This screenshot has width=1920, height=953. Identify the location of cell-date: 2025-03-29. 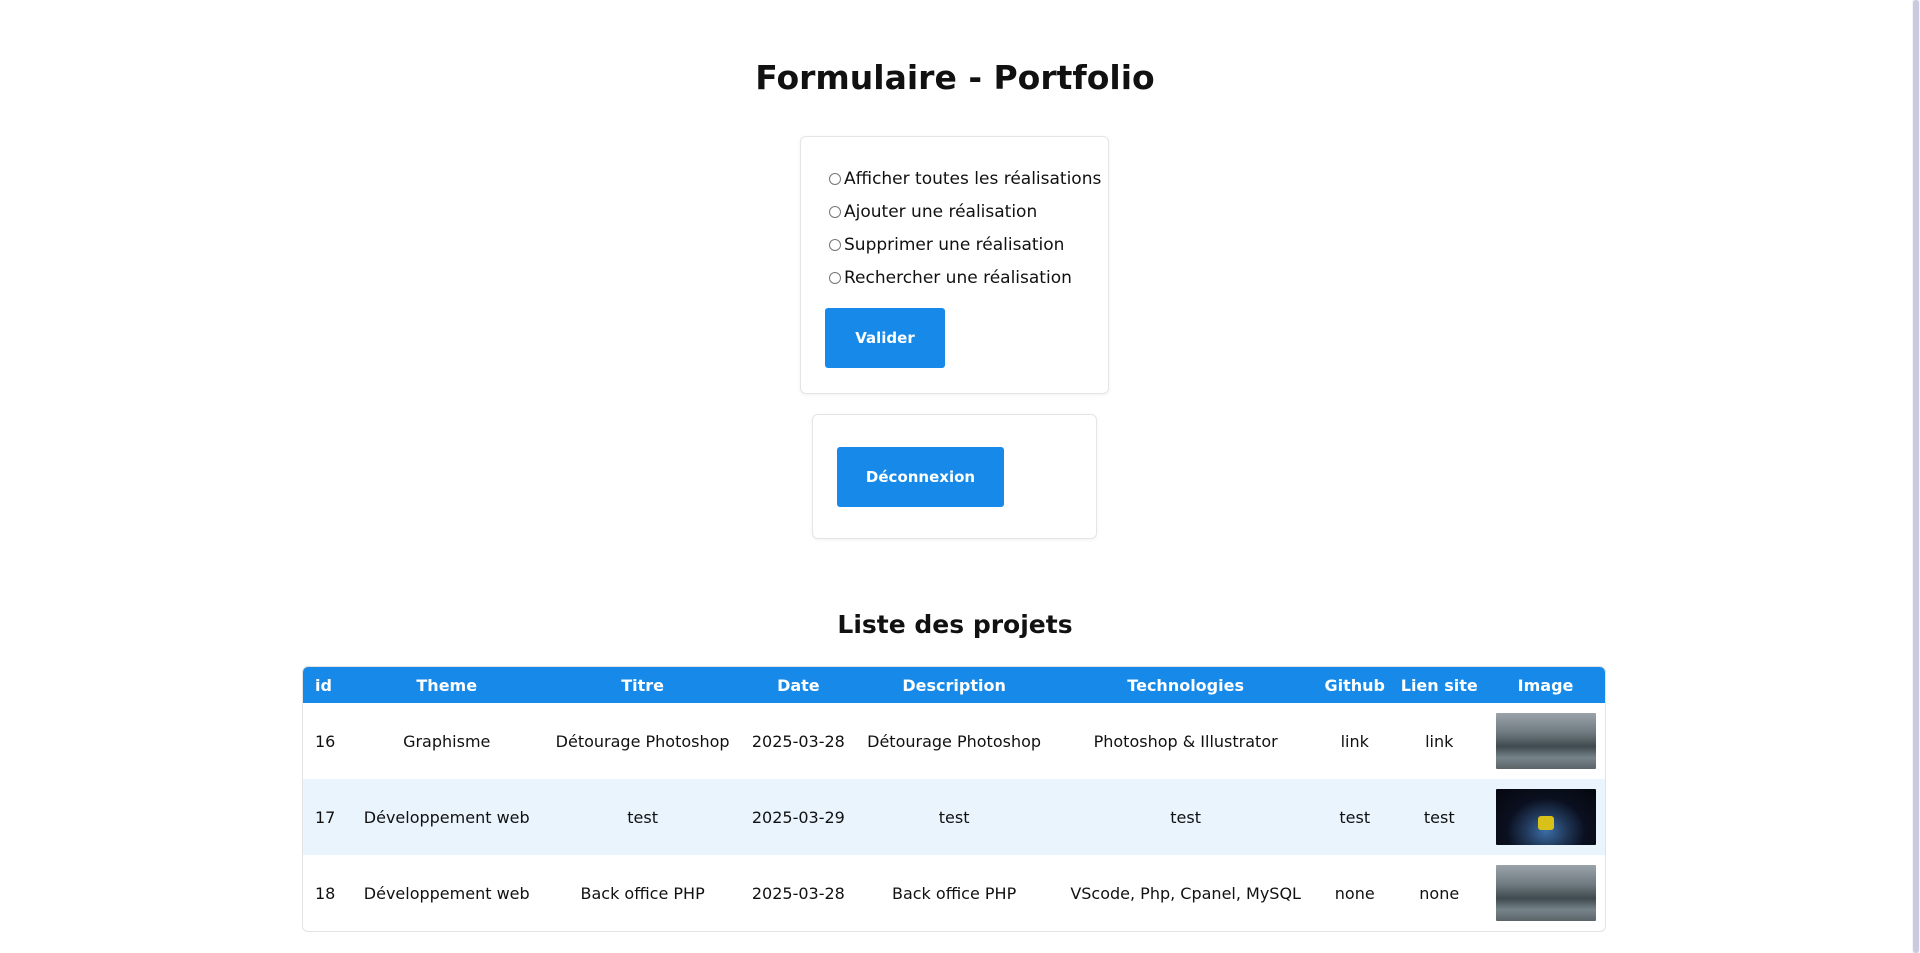
(798, 817).